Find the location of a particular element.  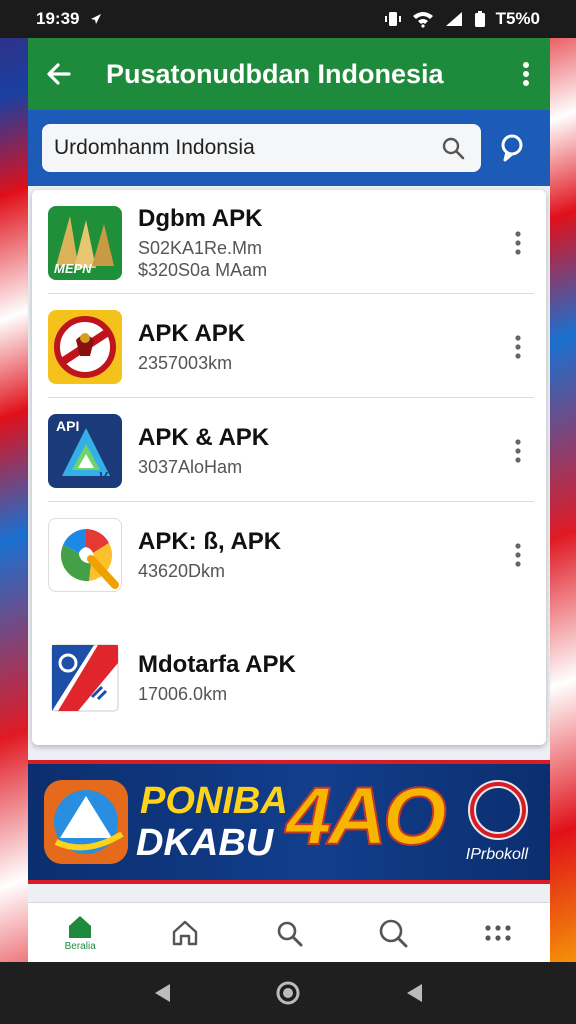

wifi-icon is located at coordinates (422, 20).